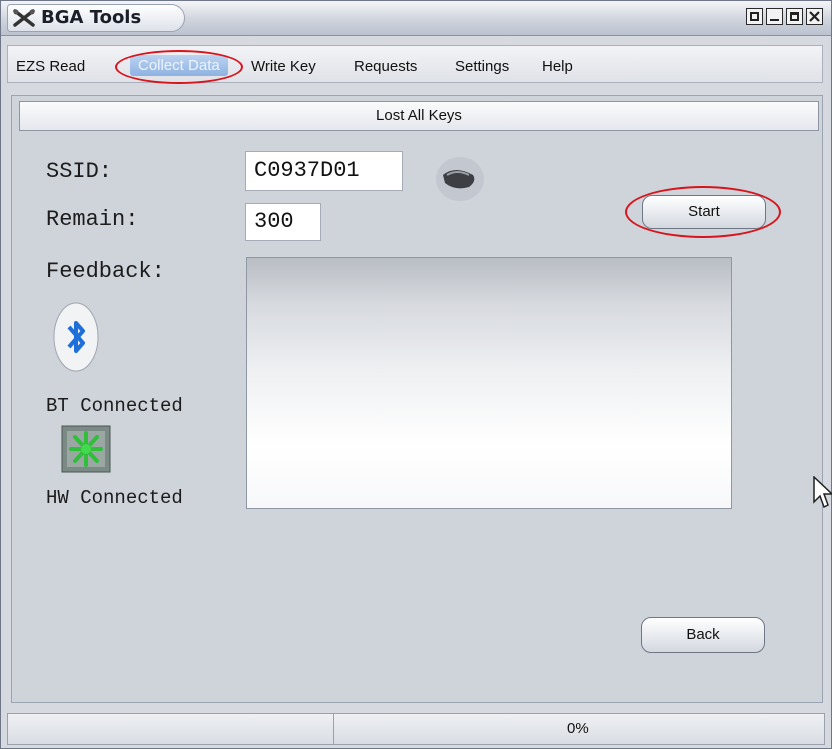 Image resolution: width=832 pixels, height=749 pixels. I want to click on back-button: Back, so click(703, 635).